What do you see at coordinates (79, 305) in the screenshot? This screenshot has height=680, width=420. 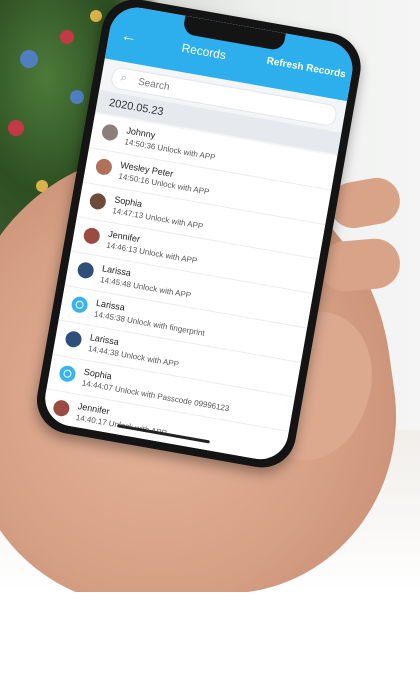 I see `fingerprint-icon` at bounding box center [79, 305].